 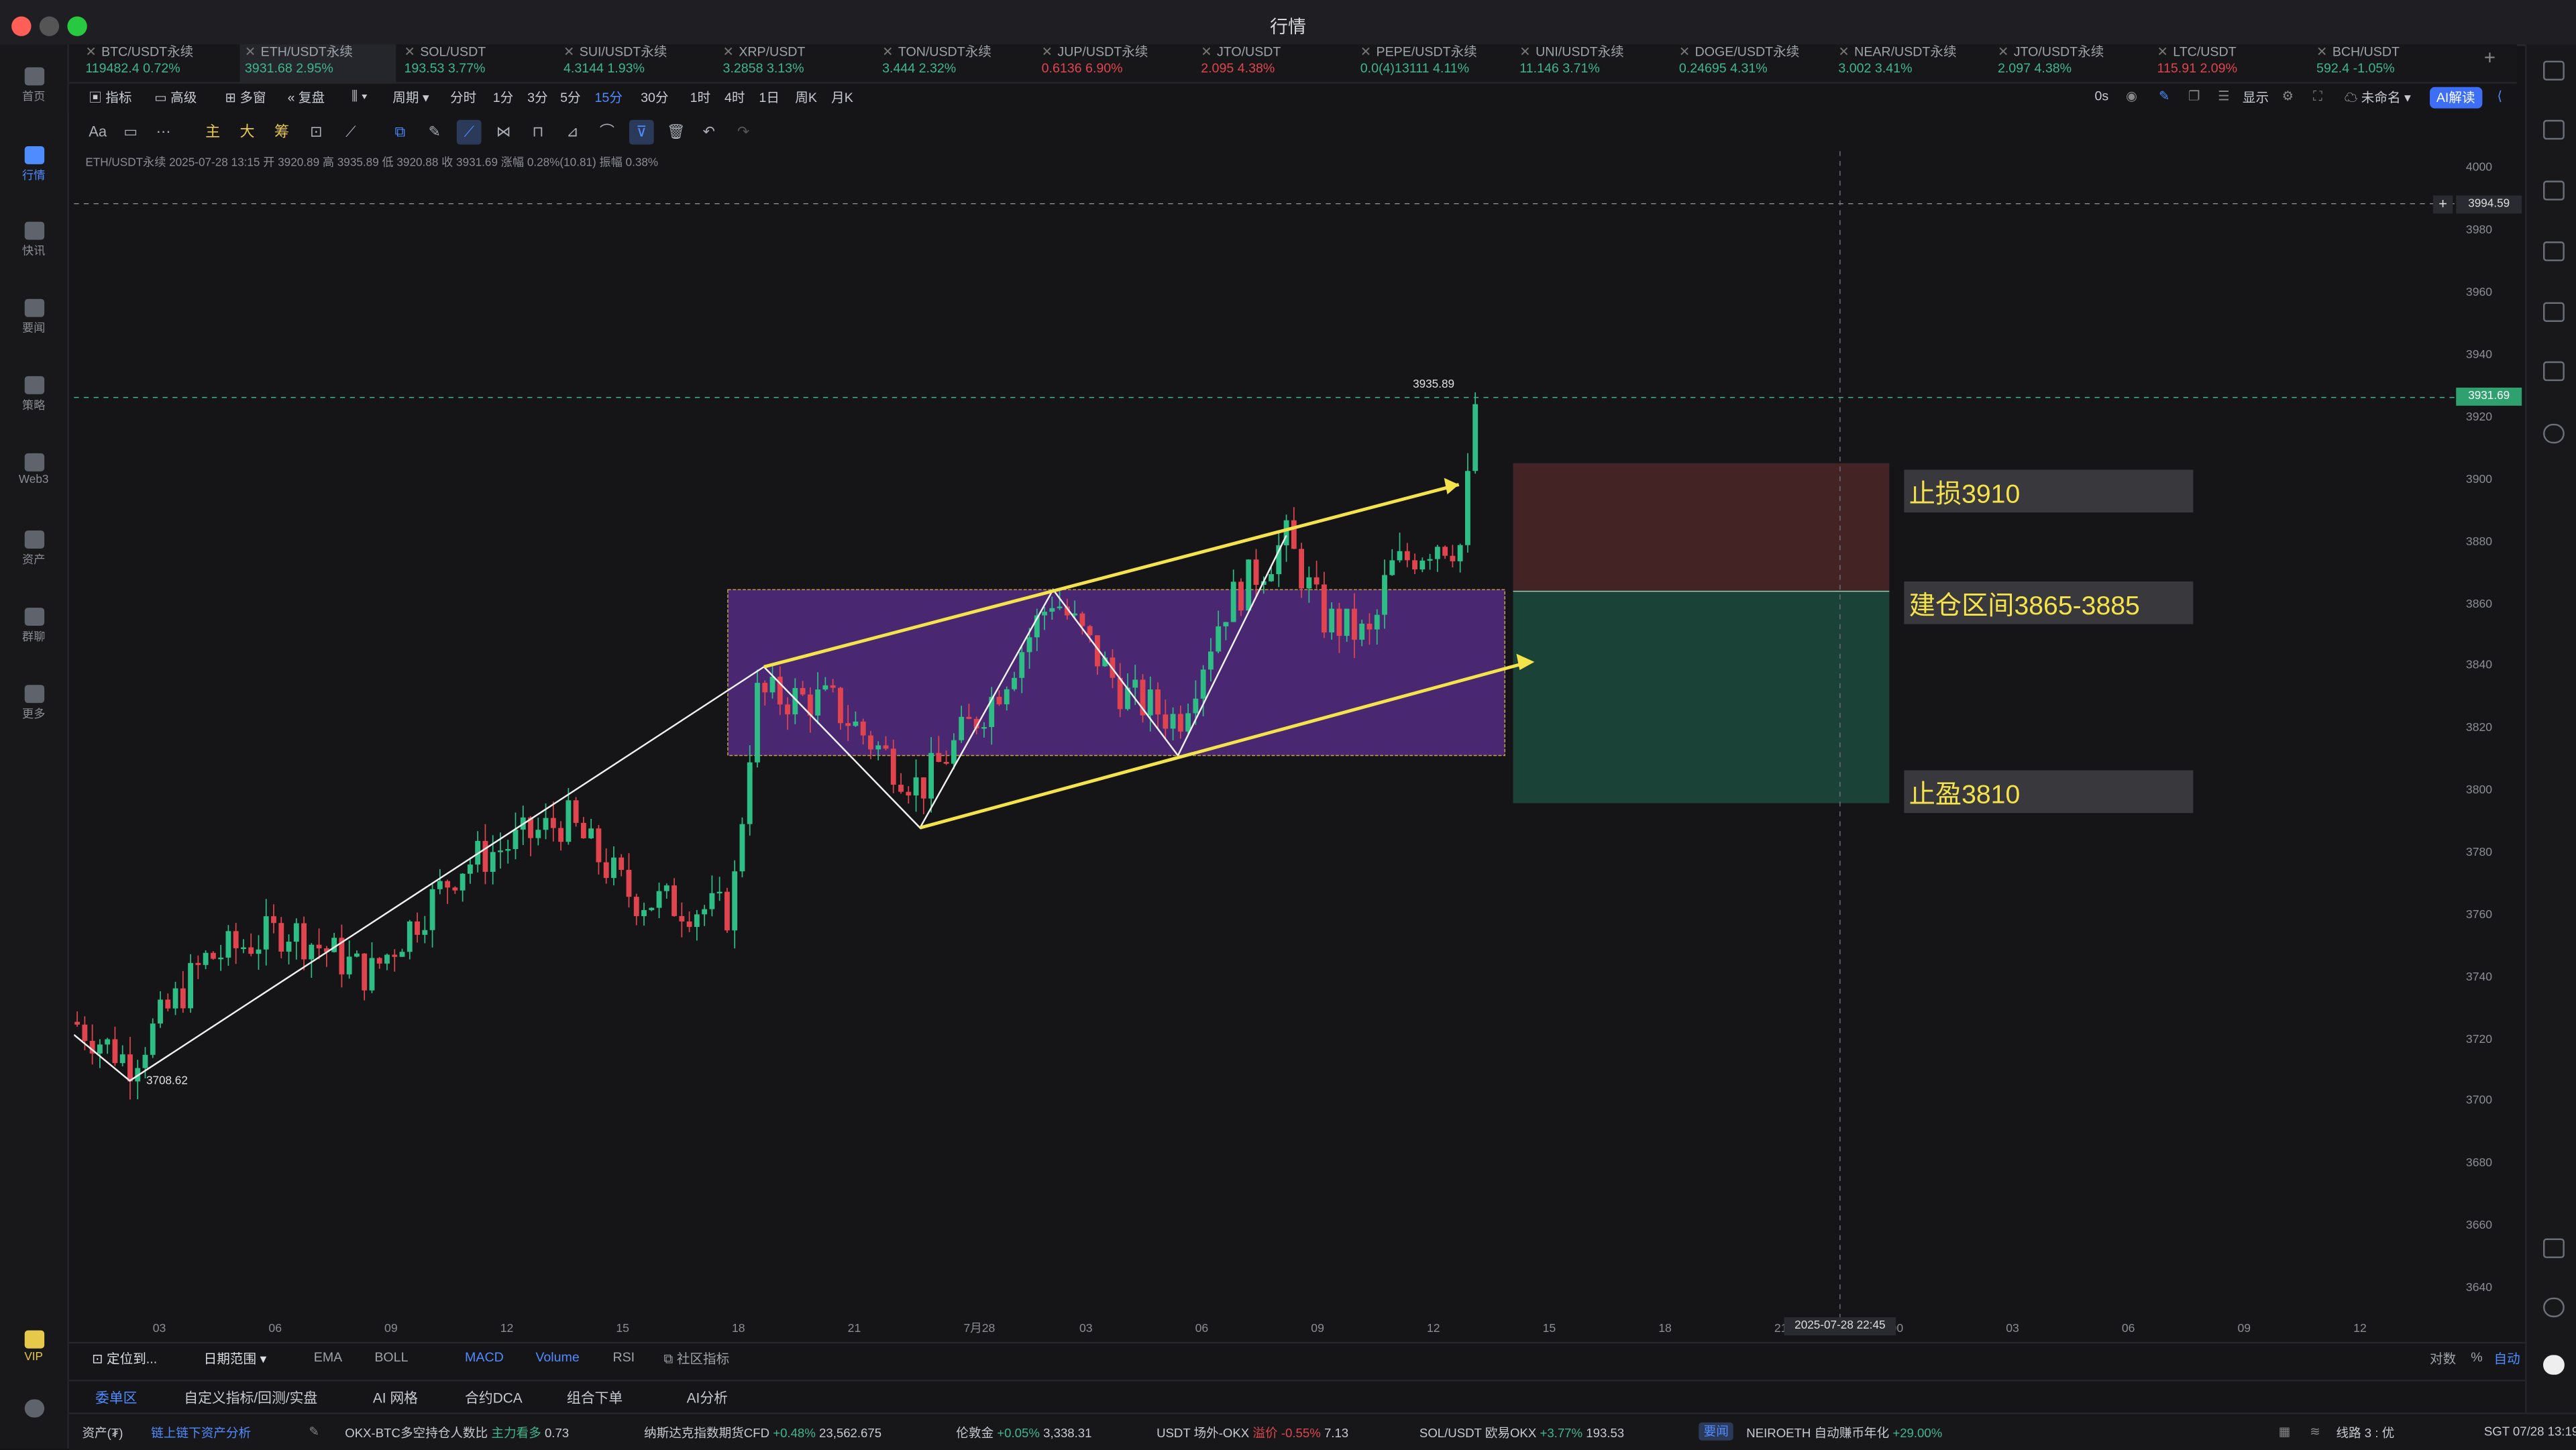 What do you see at coordinates (762, 1433) in the screenshot?
I see `status-item-nasdaq: 纳斯达克指数期货CFD +0.48% 23,562.675` at bounding box center [762, 1433].